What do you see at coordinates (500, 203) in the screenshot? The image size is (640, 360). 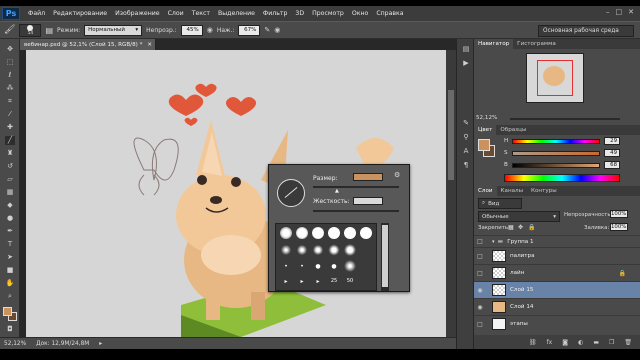 I see `layer-kind-filter: ⌕ Вид` at bounding box center [500, 203].